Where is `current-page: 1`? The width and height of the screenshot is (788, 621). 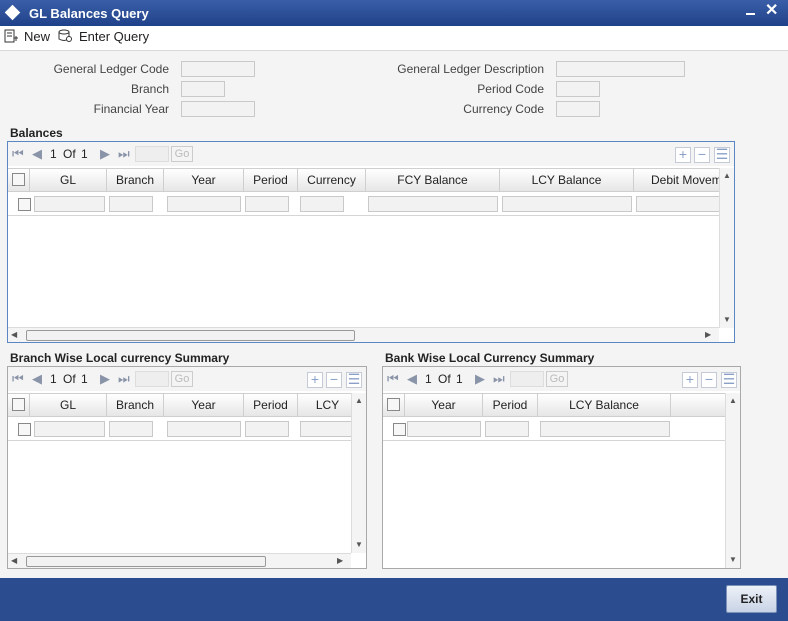 current-page: 1 is located at coordinates (428, 379).